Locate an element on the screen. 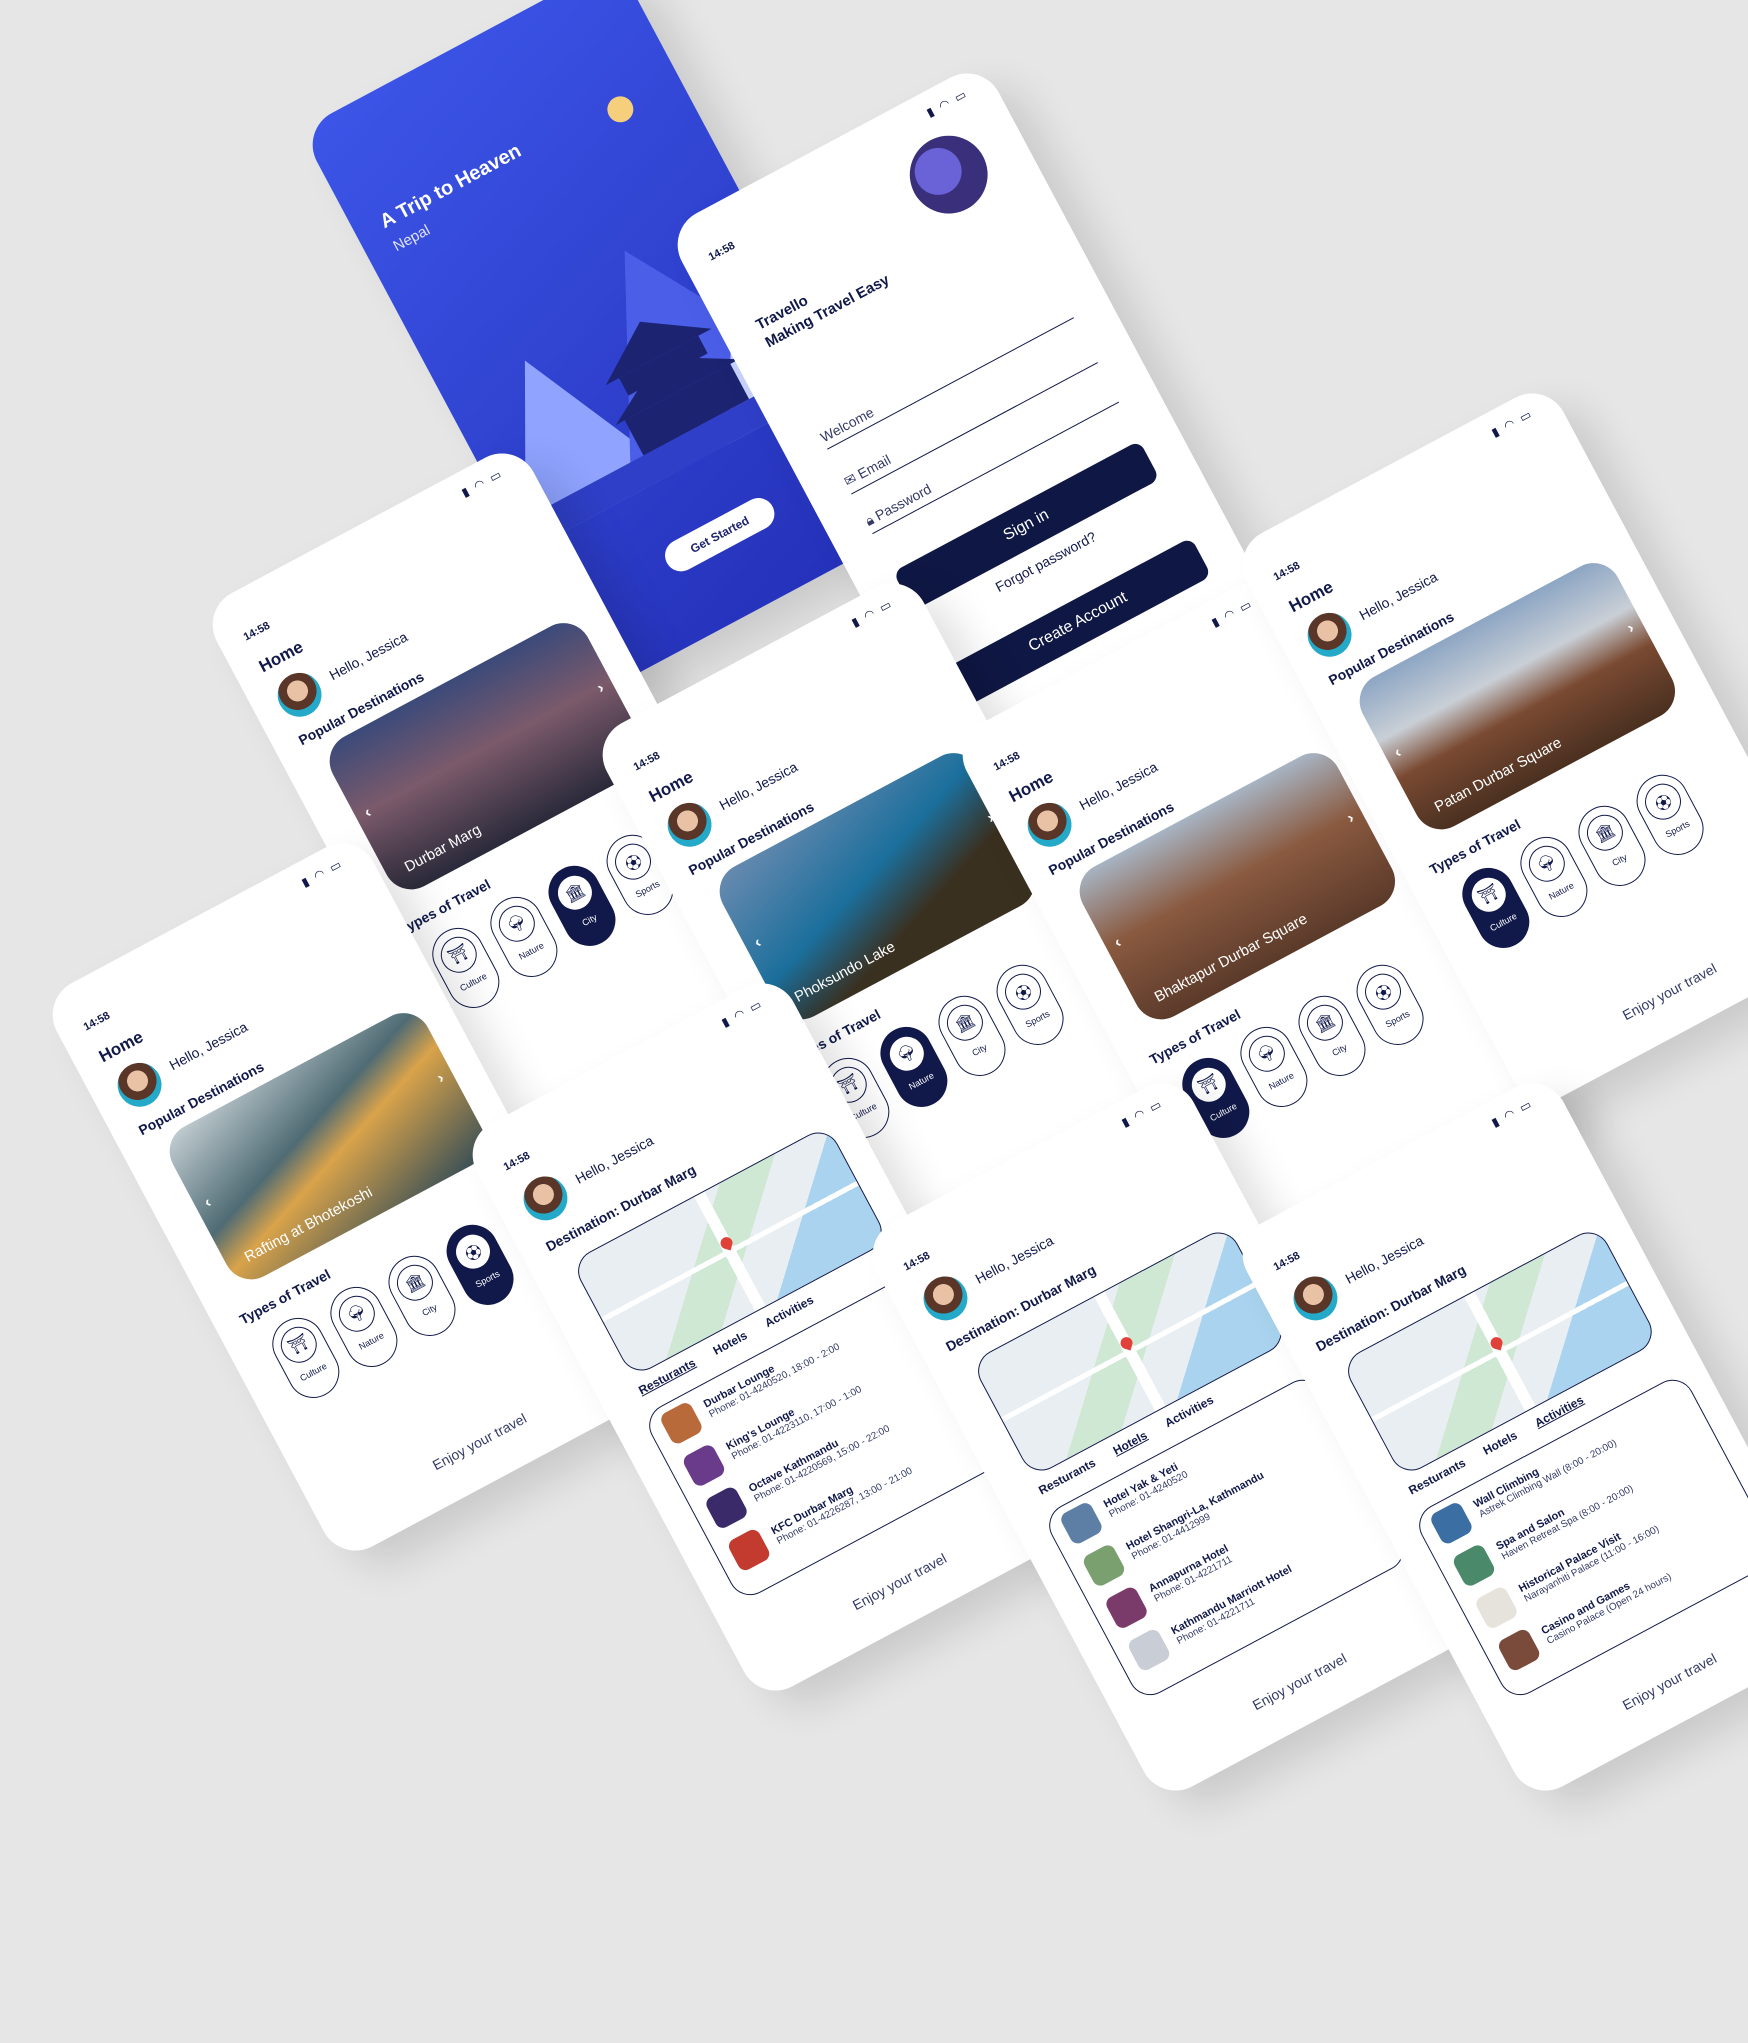 The width and height of the screenshot is (1748, 2043). carousel-caption: Durbar Marg is located at coordinates (442, 848).